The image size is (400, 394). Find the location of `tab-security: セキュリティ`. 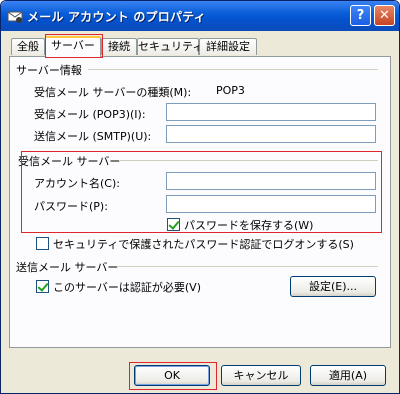

tab-security: セキュリティ is located at coordinates (170, 46).